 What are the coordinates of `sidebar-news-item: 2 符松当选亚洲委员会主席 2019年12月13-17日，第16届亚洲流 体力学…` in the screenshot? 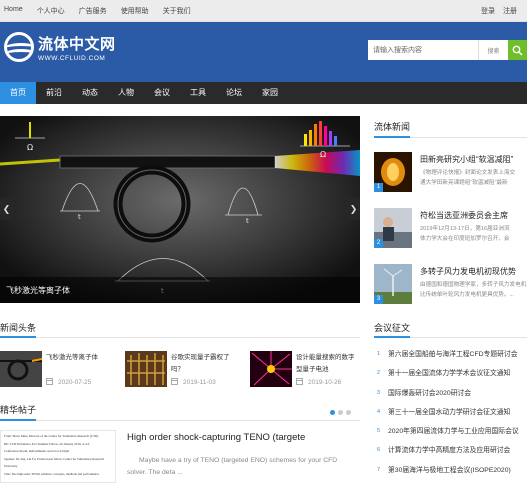 It's located at (450, 228).